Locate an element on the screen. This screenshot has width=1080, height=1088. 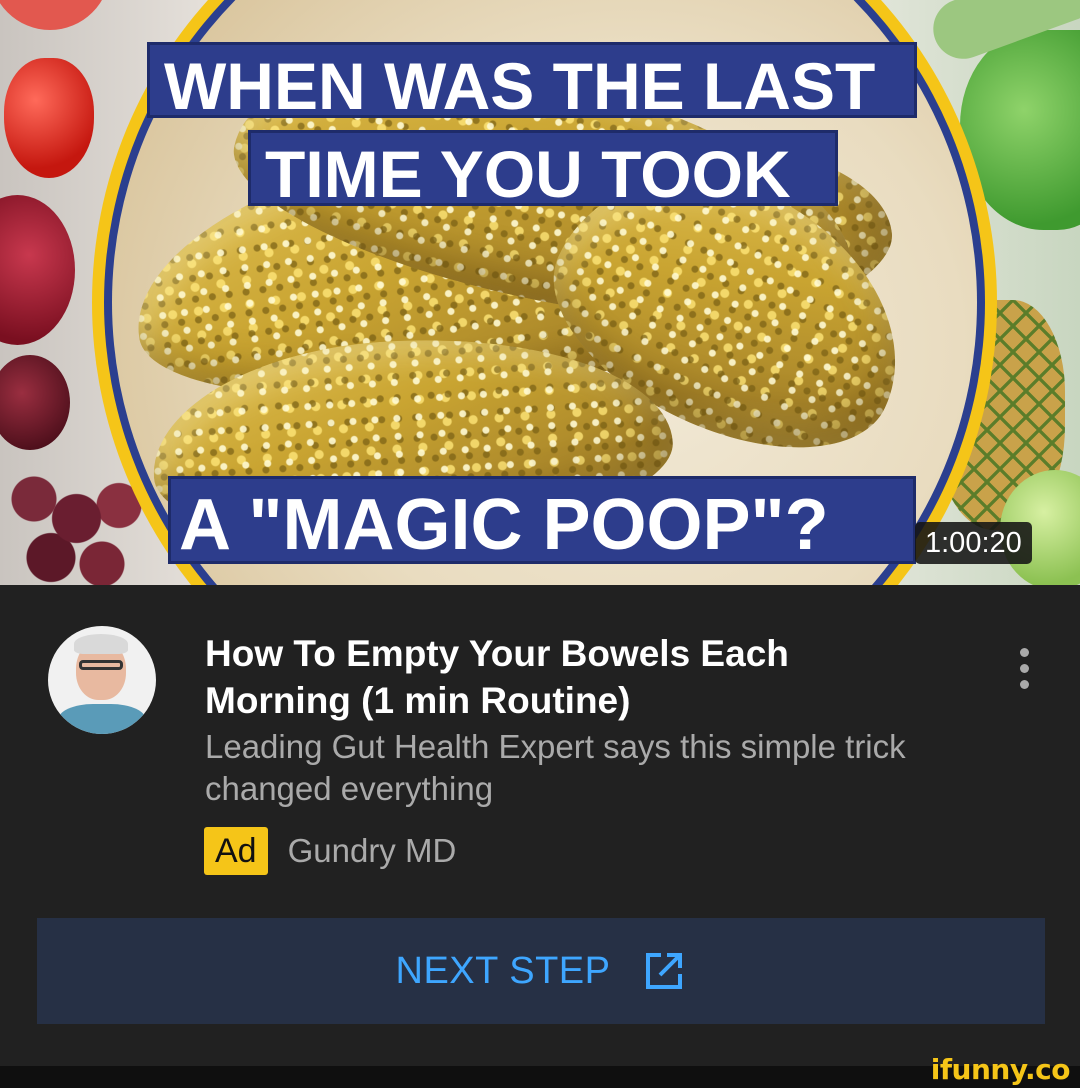
bottom-bar is located at coordinates (540, 1077).